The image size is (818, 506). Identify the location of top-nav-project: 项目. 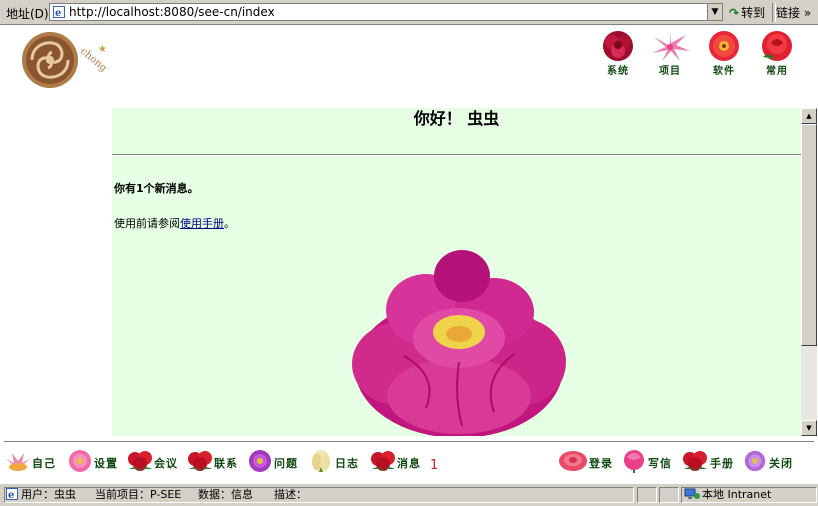
(670, 54).